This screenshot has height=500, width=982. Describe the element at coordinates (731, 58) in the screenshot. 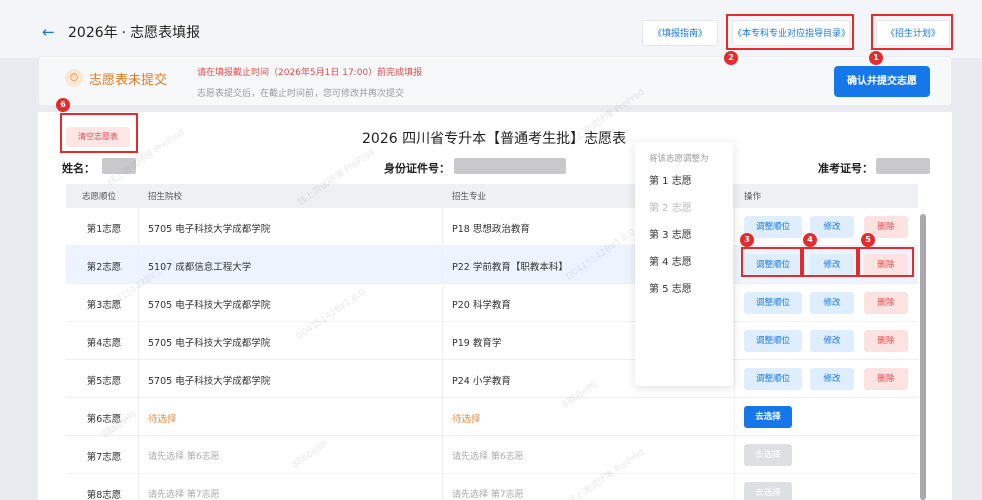

I see `annotation-badge-2: 2` at that location.